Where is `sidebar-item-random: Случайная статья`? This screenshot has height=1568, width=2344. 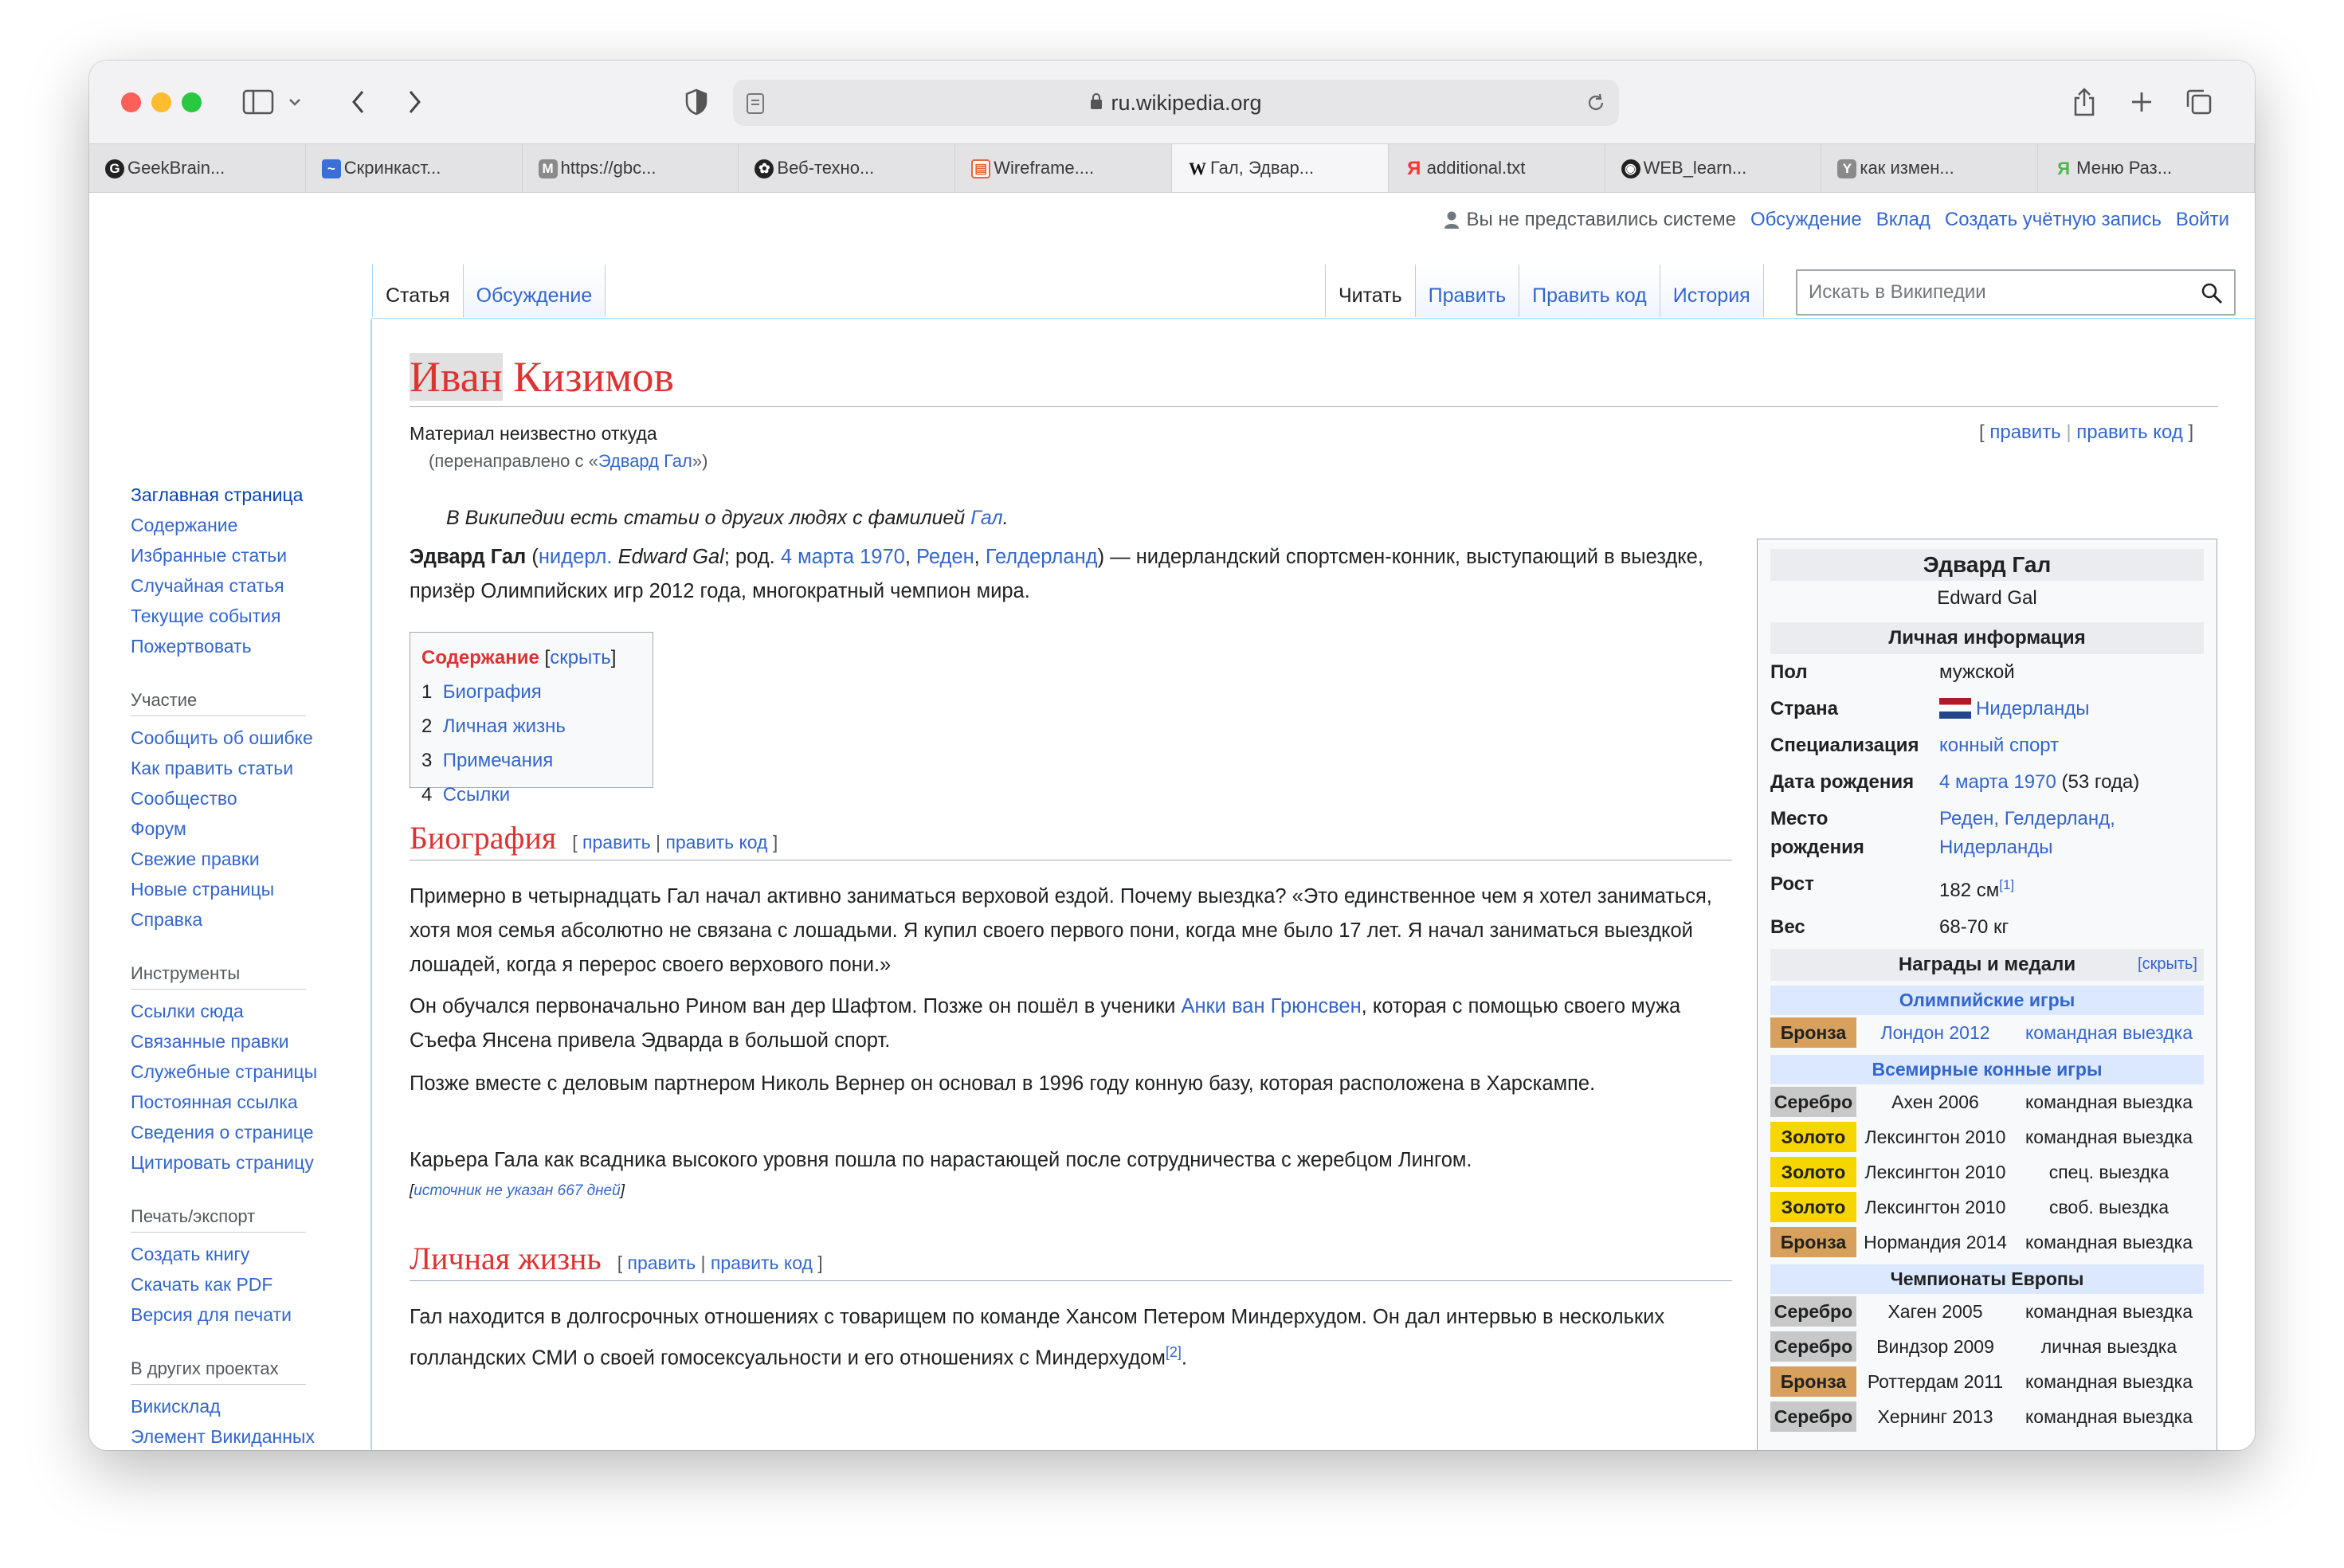
sidebar-item-random: Случайная статья is located at coordinates (207, 585).